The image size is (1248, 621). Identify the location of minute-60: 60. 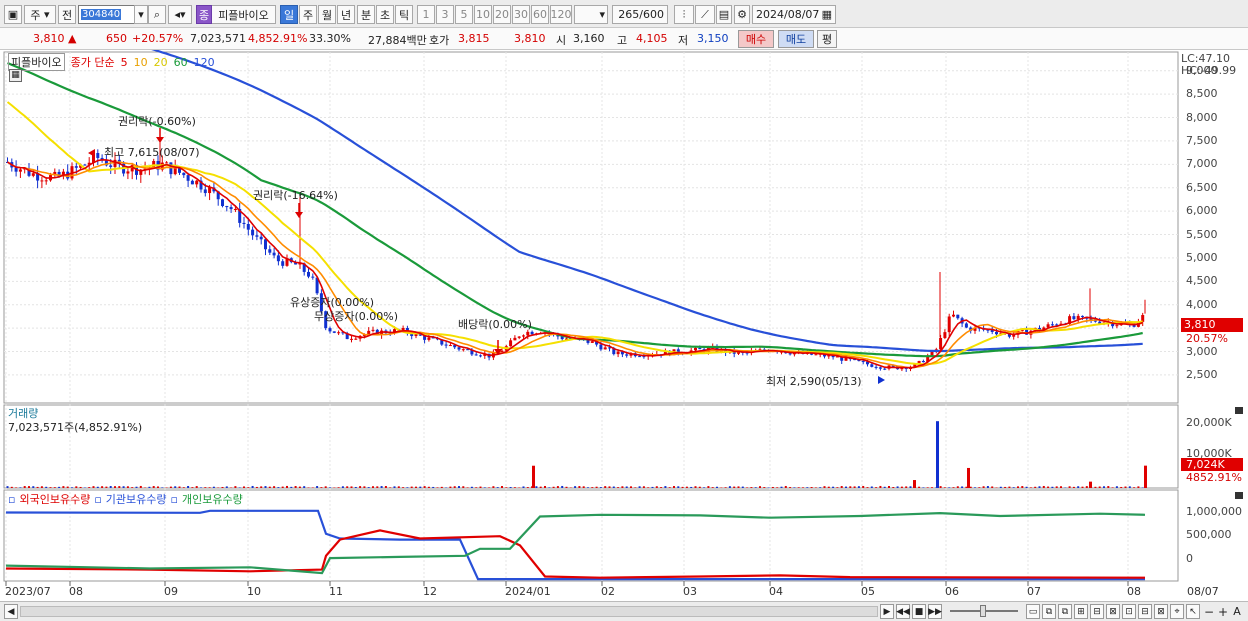
(540, 14).